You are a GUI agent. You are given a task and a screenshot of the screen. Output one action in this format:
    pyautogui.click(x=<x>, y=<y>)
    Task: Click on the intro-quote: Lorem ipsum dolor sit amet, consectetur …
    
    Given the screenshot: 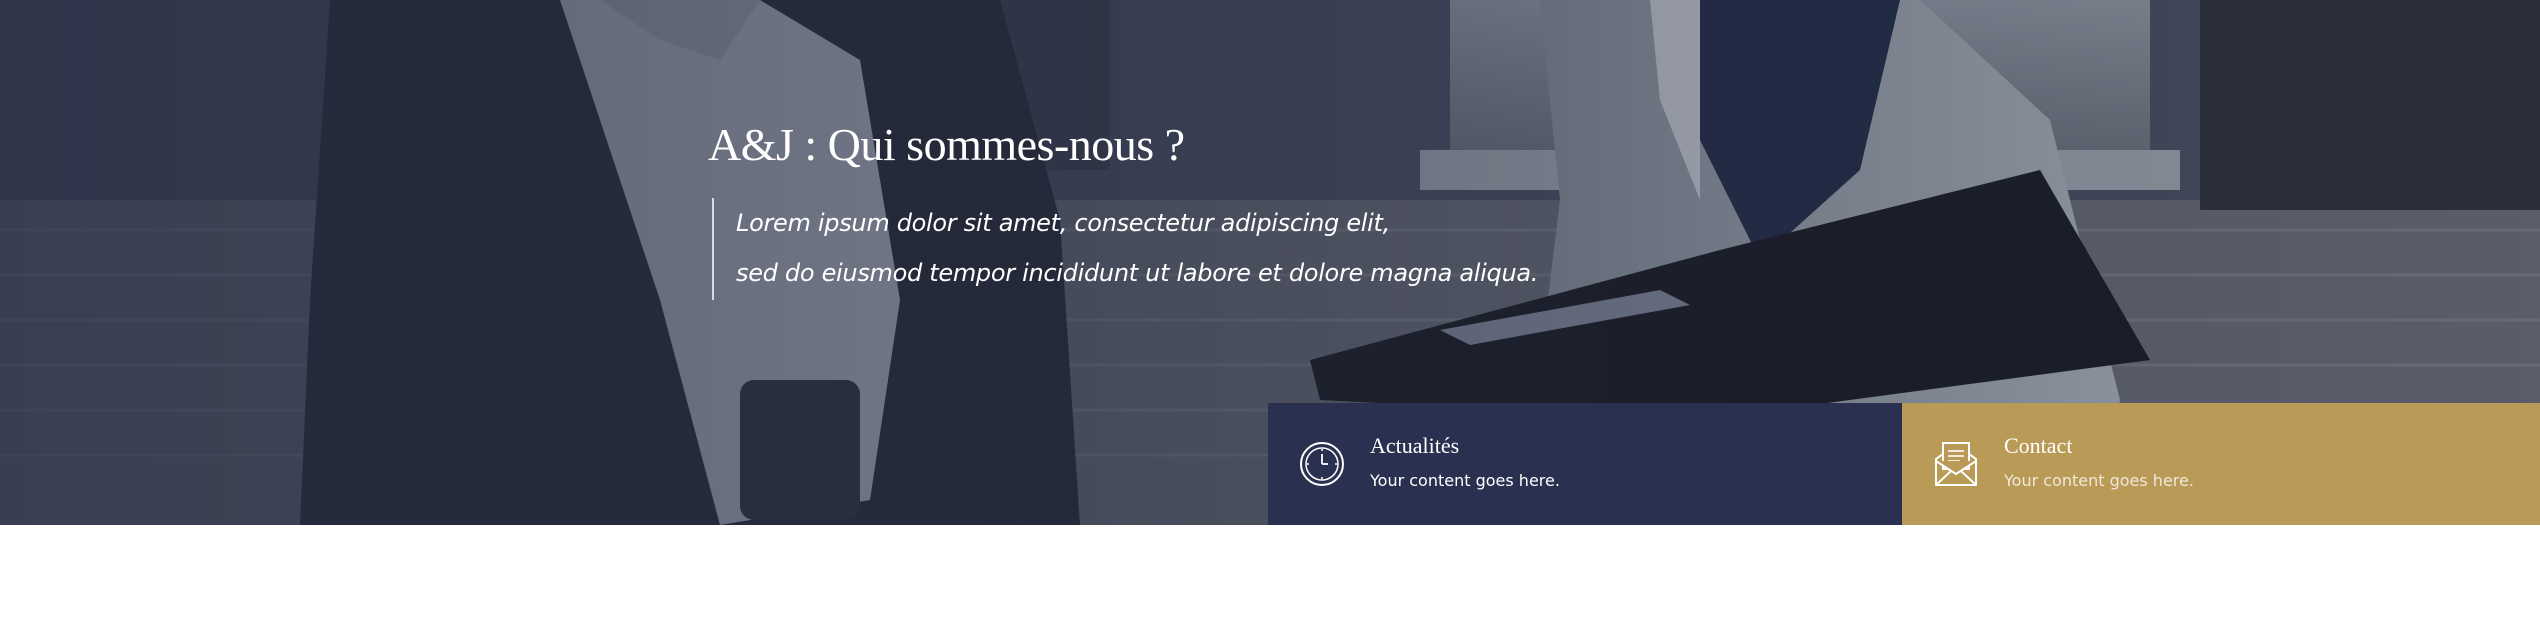 What is the action you would take?
    pyautogui.click(x=1162, y=249)
    